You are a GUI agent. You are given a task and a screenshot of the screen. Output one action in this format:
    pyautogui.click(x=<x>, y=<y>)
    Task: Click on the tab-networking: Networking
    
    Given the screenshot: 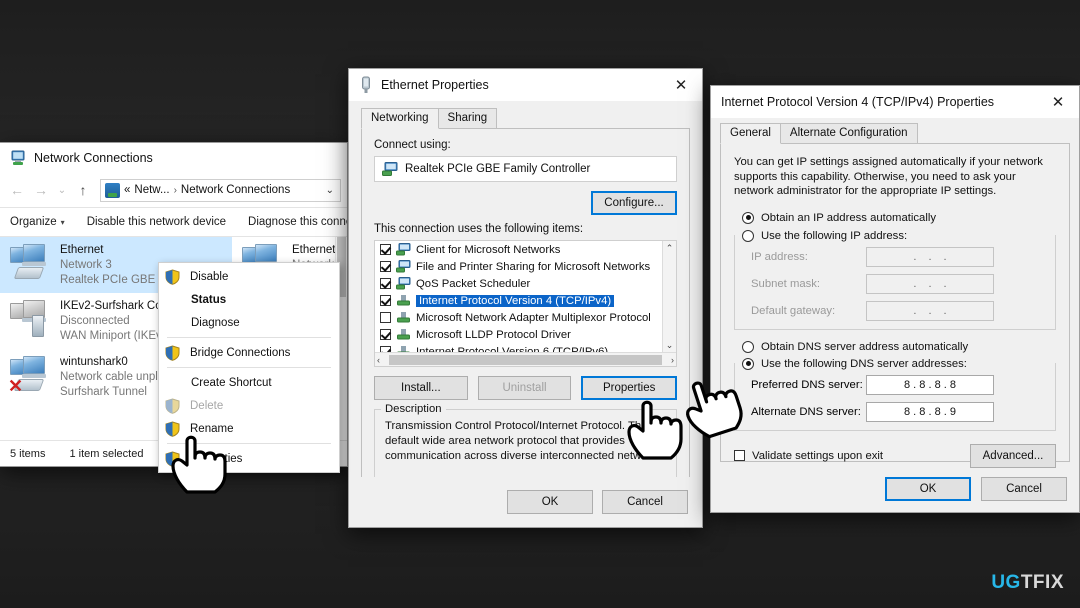 What is the action you would take?
    pyautogui.click(x=400, y=118)
    